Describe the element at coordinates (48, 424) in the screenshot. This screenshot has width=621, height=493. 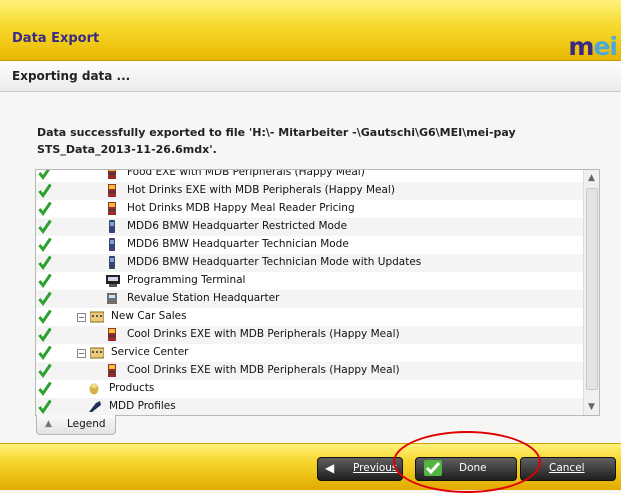
I see `triangle-up-icon: ▲` at that location.